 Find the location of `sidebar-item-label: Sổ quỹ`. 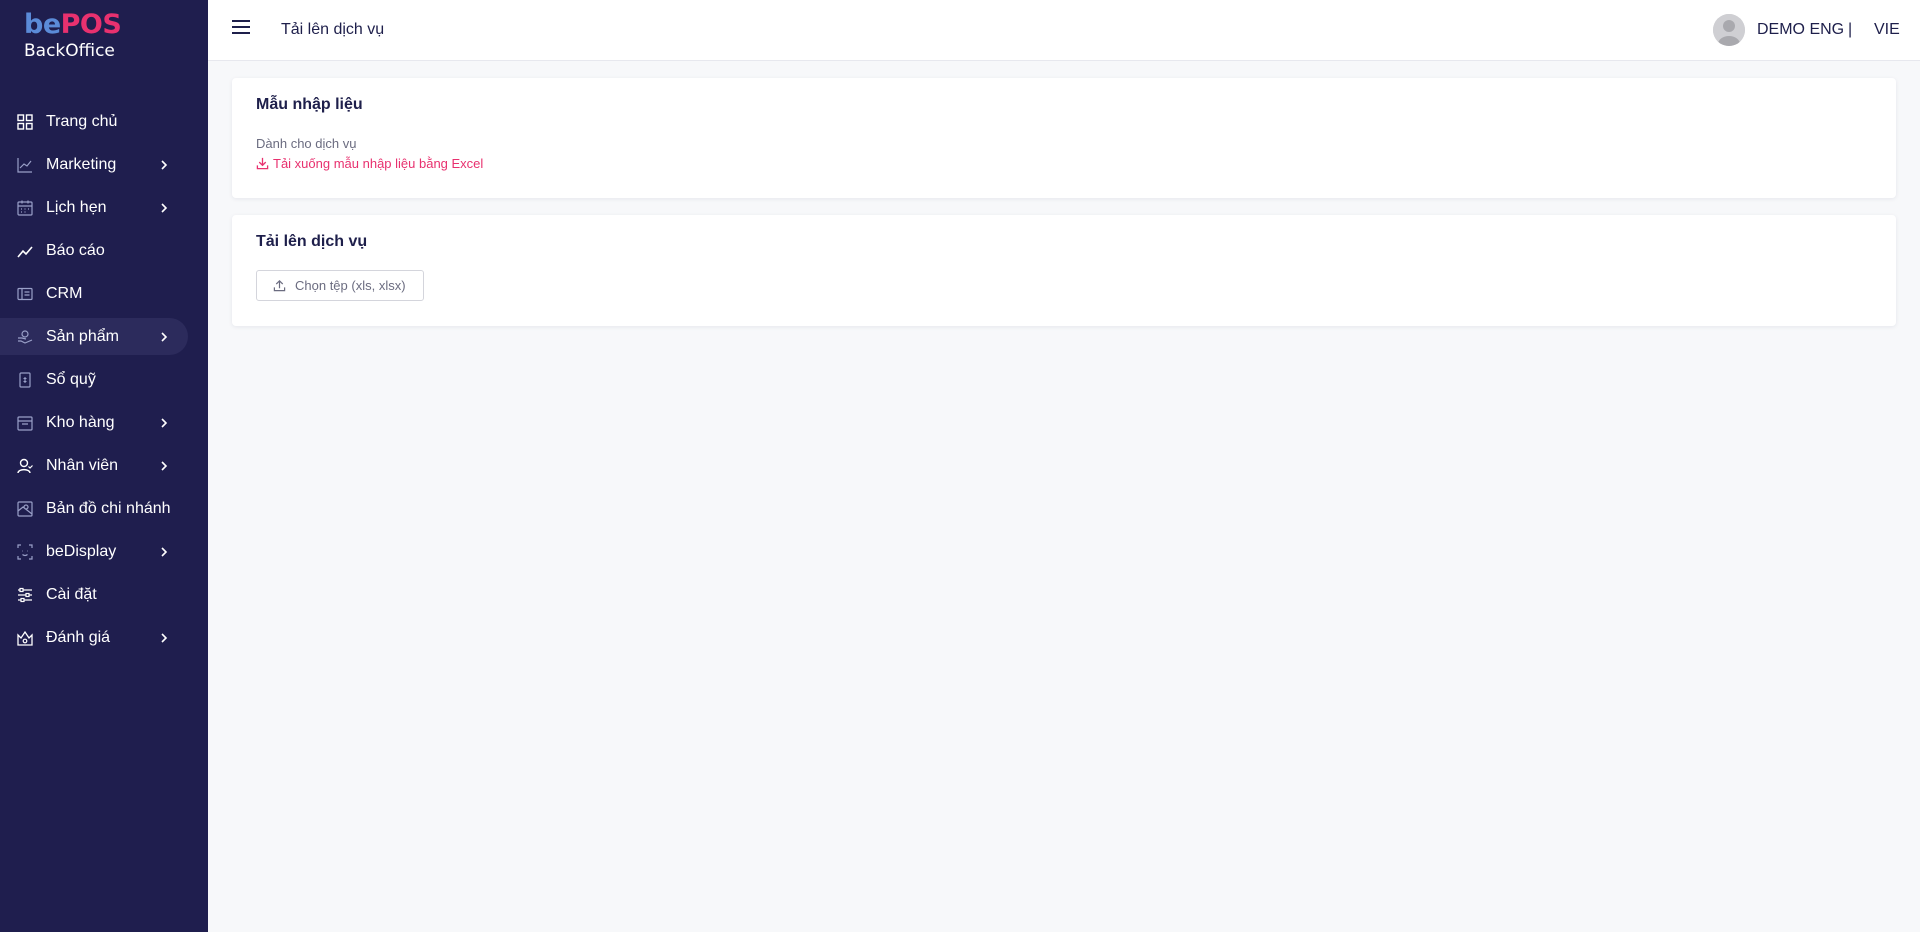

sidebar-item-label: Sổ quỹ is located at coordinates (71, 379).